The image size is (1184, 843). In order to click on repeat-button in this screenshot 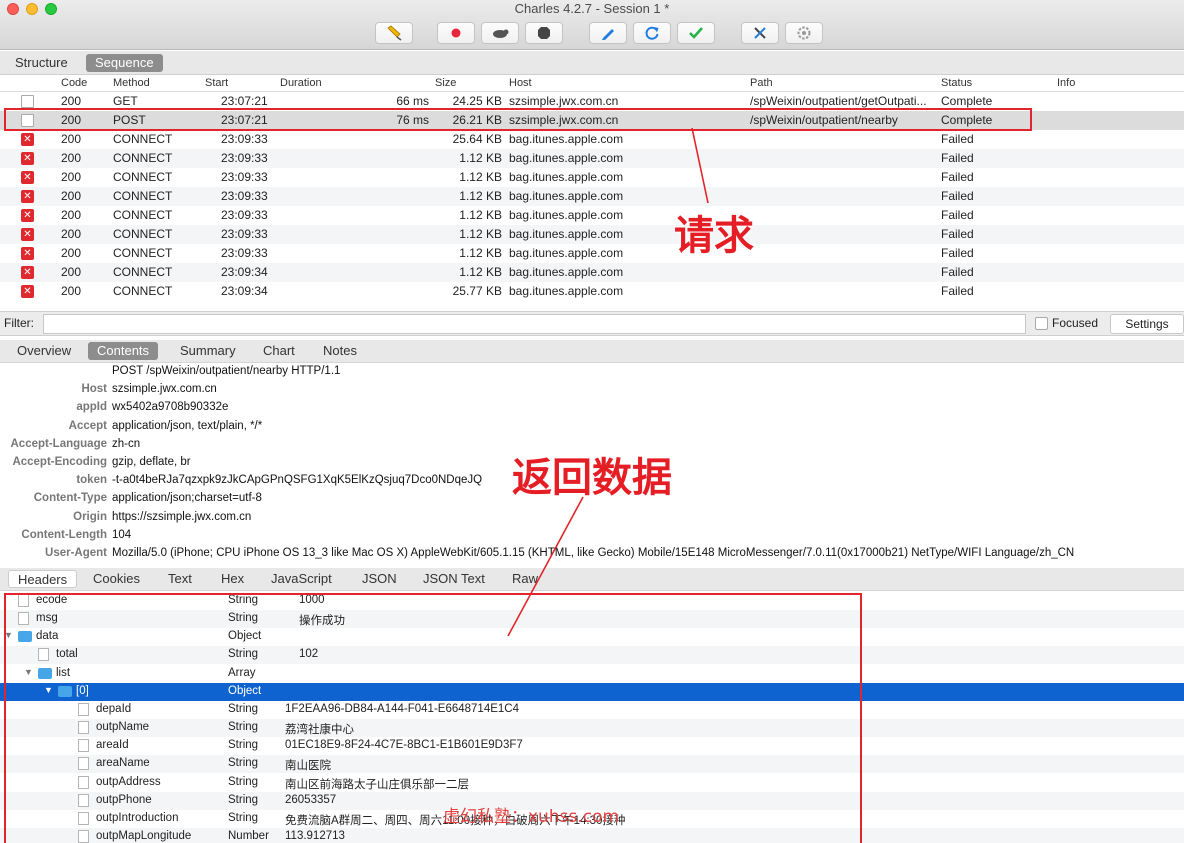, I will do `click(652, 33)`.